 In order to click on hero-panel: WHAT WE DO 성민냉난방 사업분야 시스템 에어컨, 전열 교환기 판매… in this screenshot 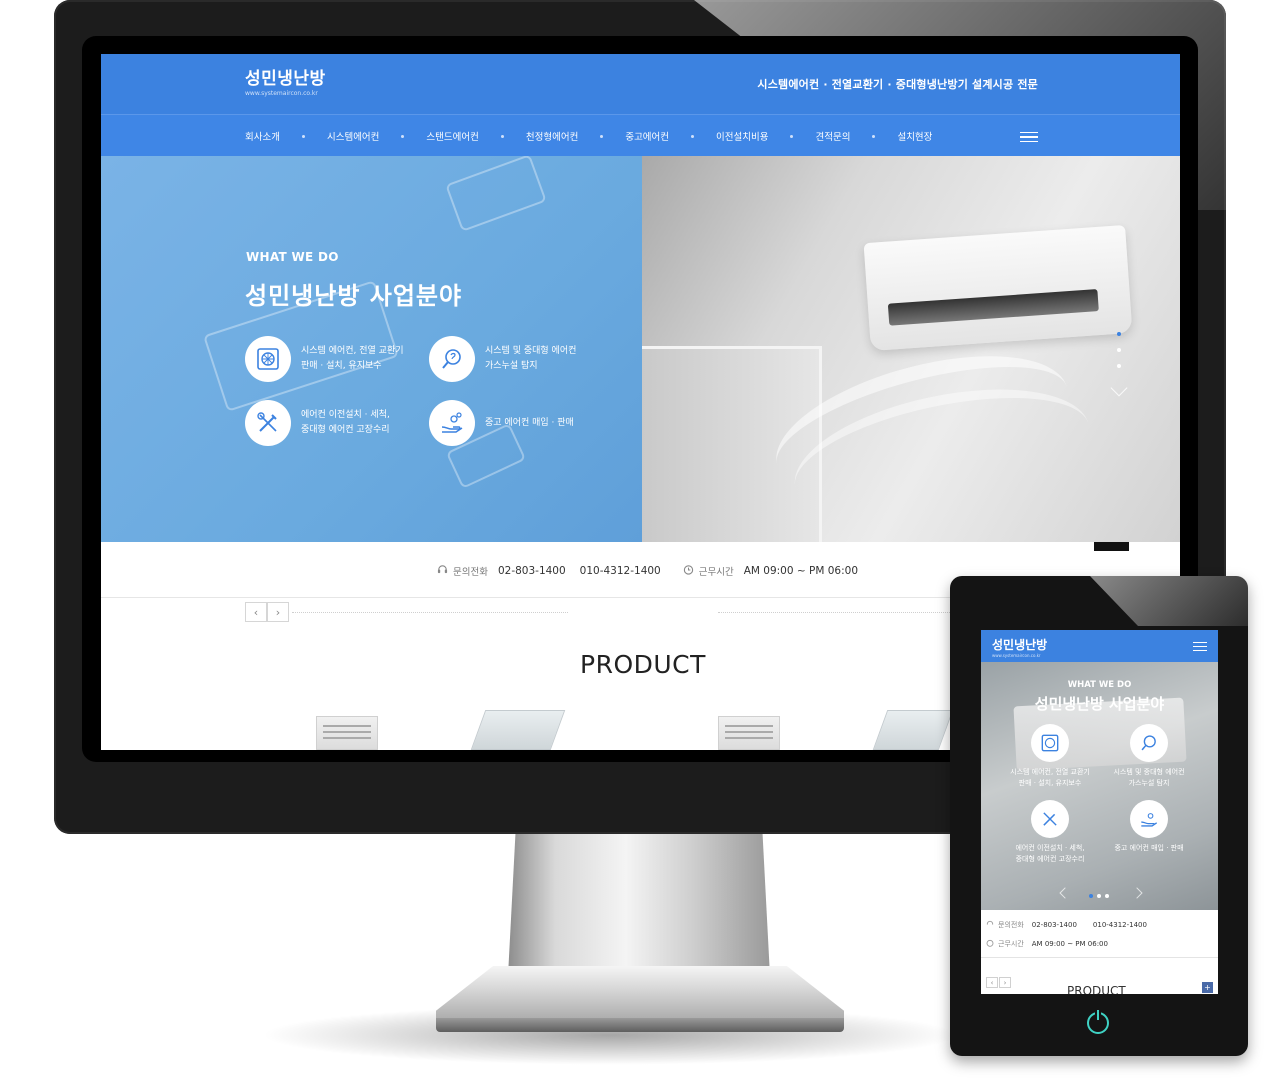, I will do `click(371, 349)`.